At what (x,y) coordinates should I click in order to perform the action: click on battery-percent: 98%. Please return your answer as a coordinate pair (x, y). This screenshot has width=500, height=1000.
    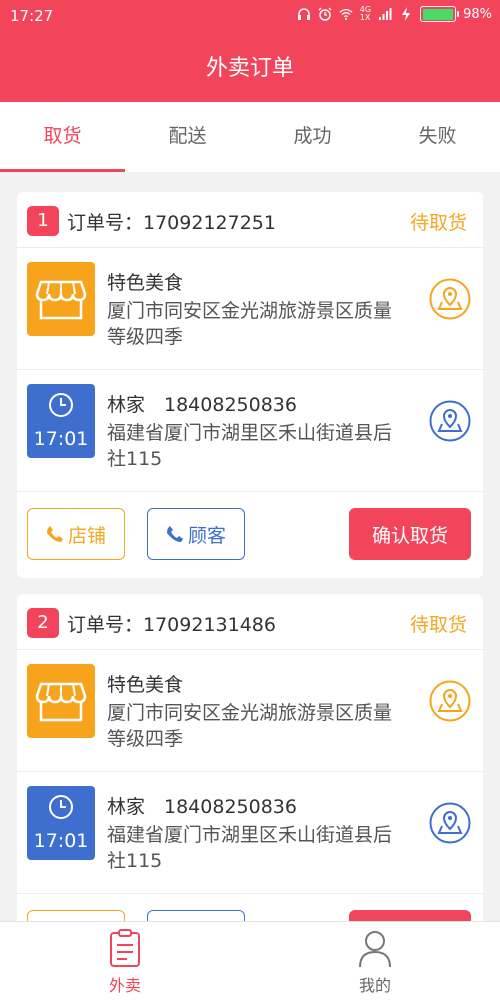
    Looking at the image, I should click on (477, 14).